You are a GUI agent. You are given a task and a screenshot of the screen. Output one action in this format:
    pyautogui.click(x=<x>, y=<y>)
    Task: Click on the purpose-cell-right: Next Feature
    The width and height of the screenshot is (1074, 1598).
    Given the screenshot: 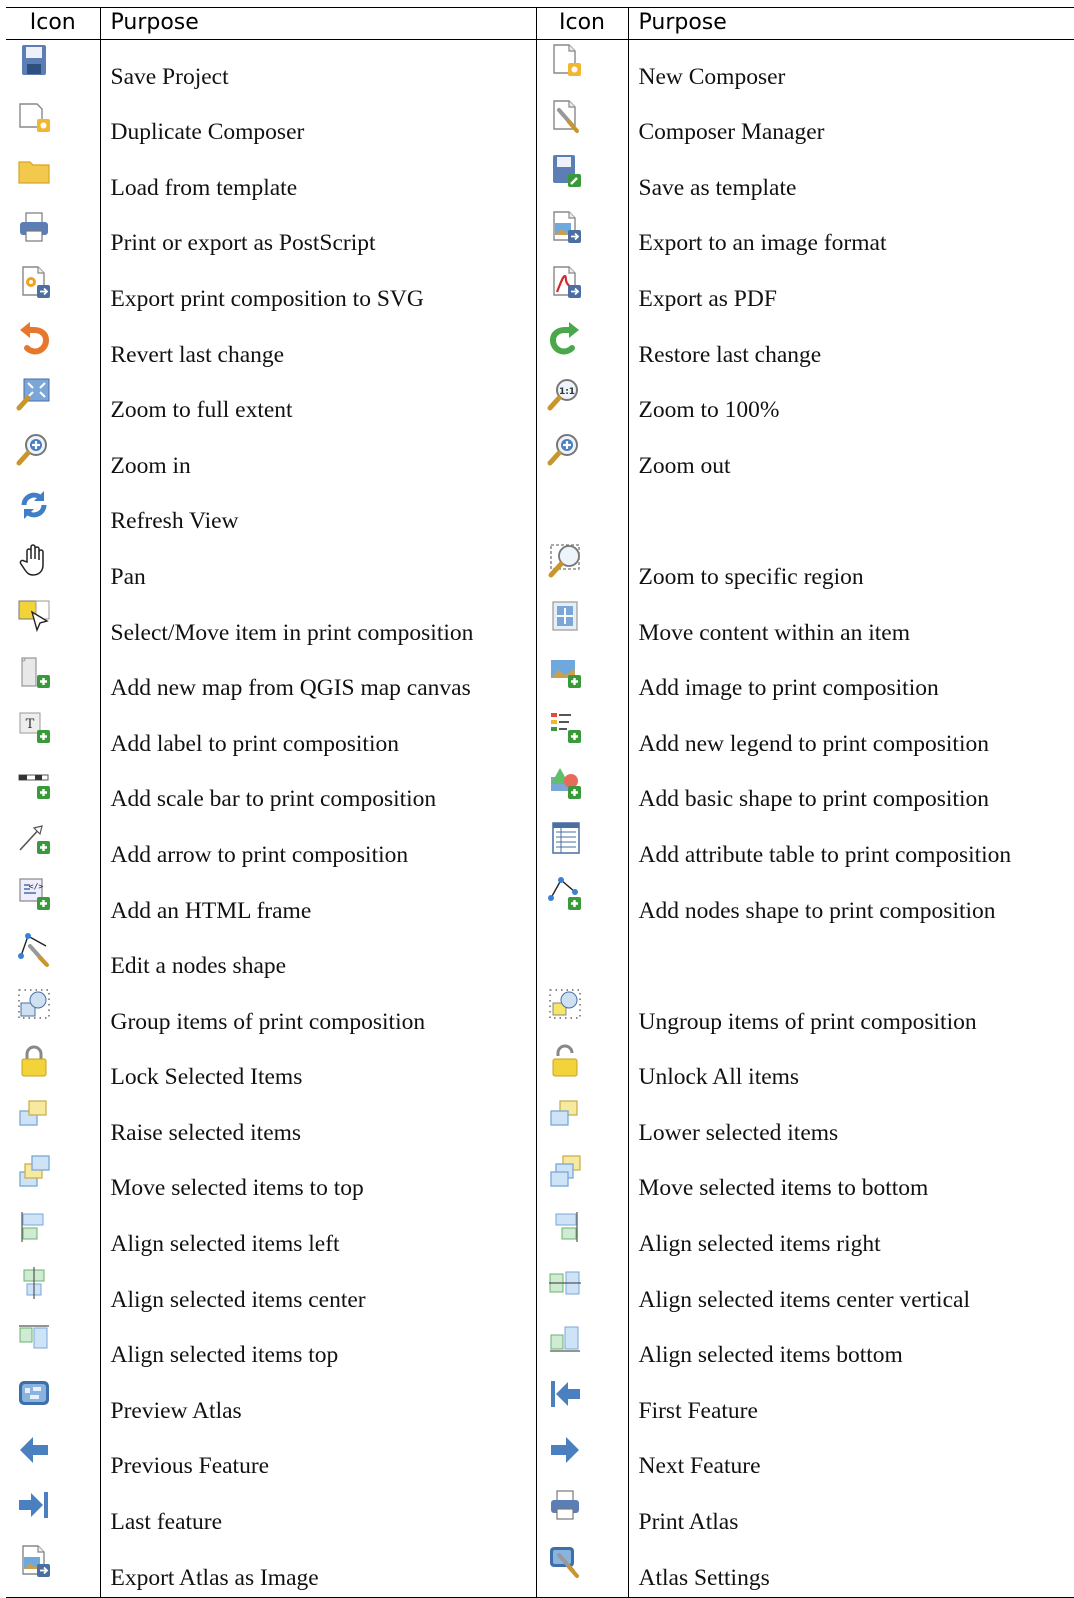 What is the action you would take?
    pyautogui.click(x=699, y=1466)
    